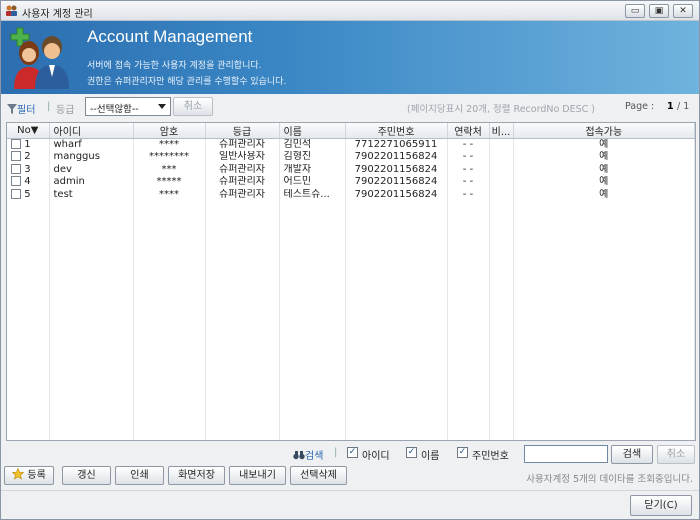 The width and height of the screenshot is (700, 520). What do you see at coordinates (27, 144) in the screenshot?
I see `row-no: 1` at bounding box center [27, 144].